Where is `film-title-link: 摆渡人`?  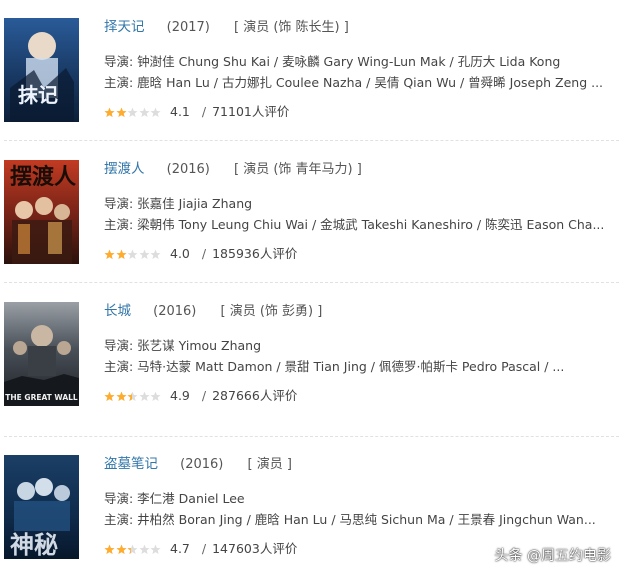
film-title-link: 摆渡人 is located at coordinates (124, 169).